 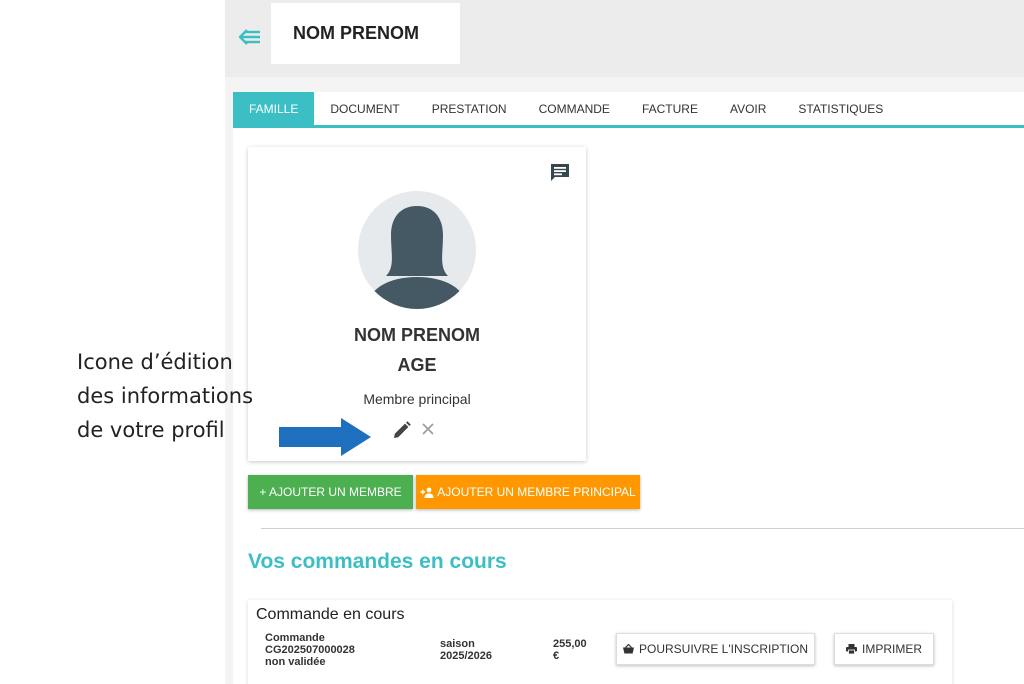 I want to click on pencil-icon, so click(x=402, y=430).